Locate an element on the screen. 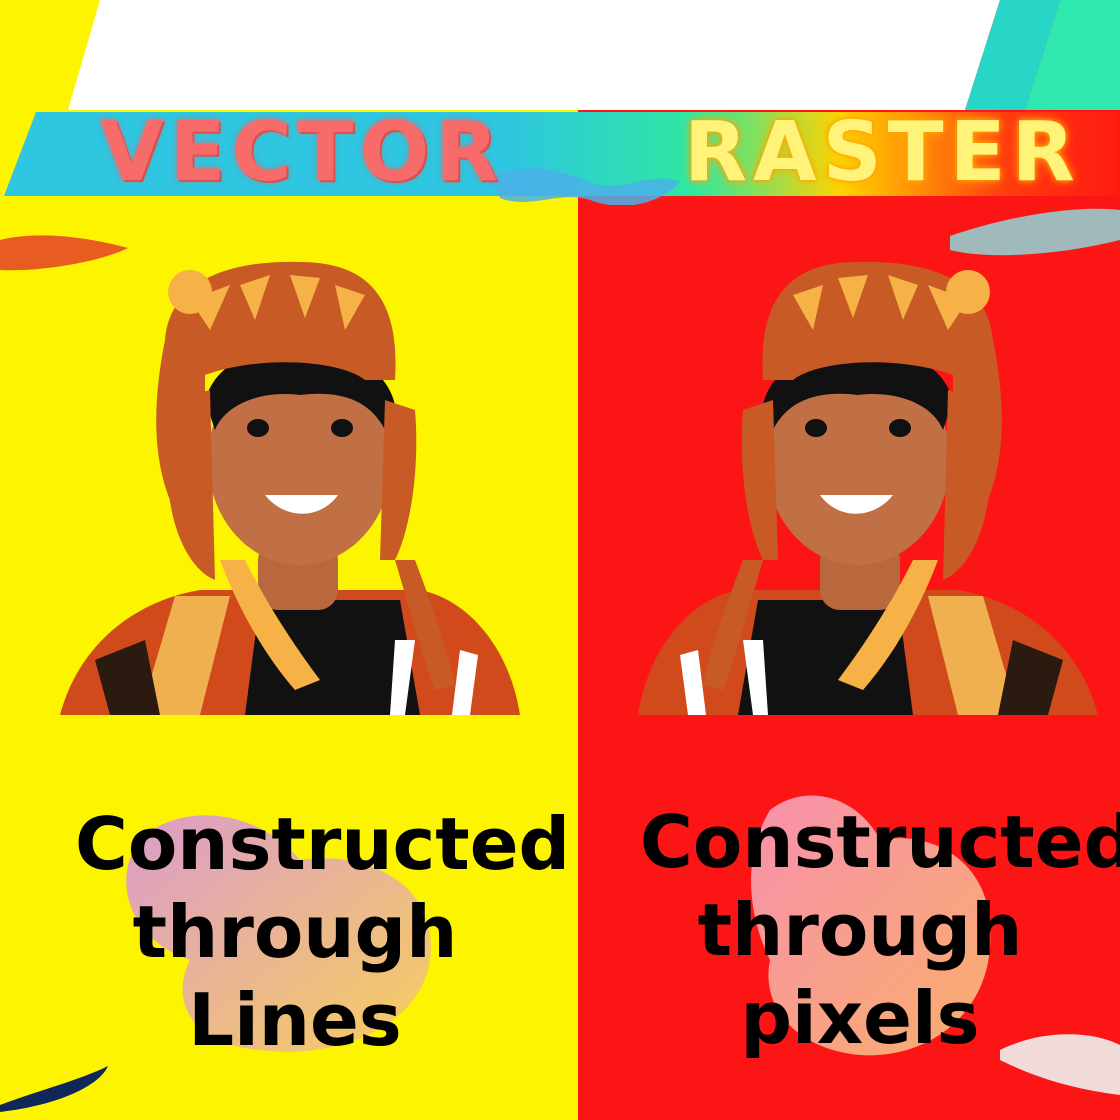  raster-caption-line-2: through is located at coordinates (860, 930).